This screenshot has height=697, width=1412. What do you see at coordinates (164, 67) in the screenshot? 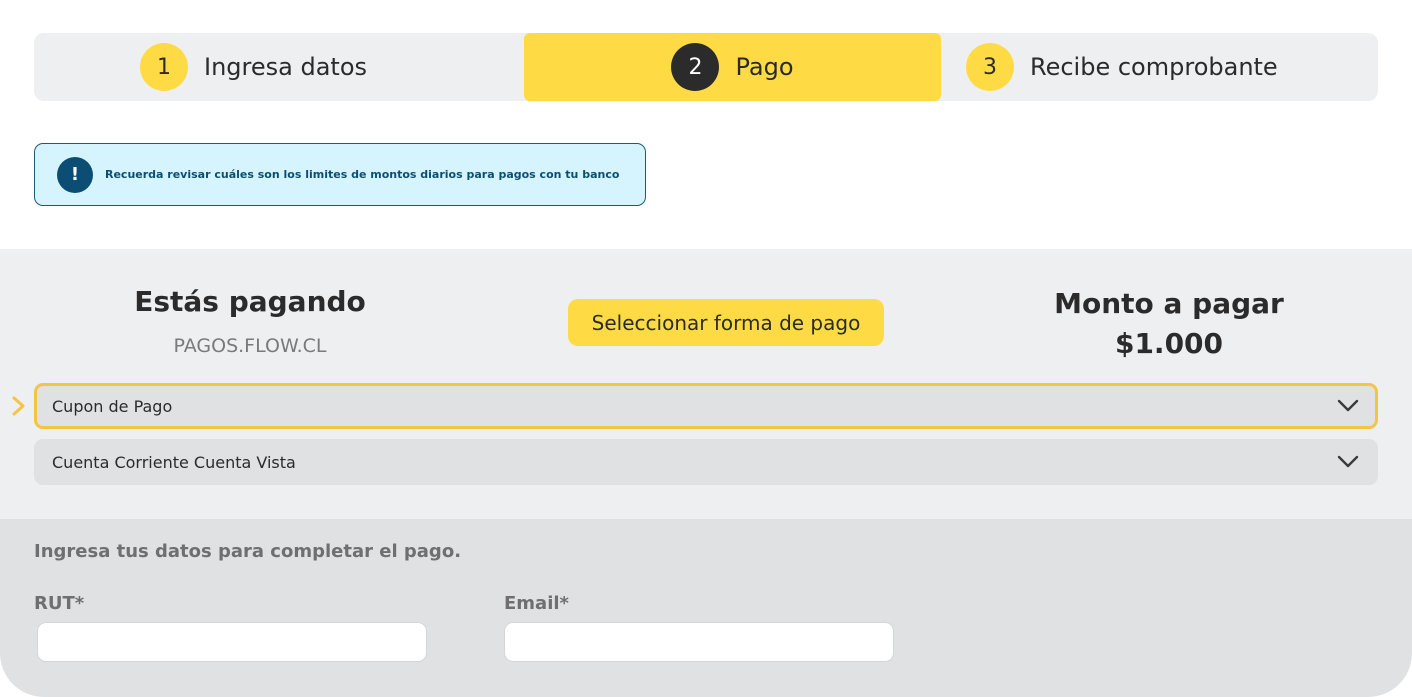
I see `step-number-1: 1` at bounding box center [164, 67].